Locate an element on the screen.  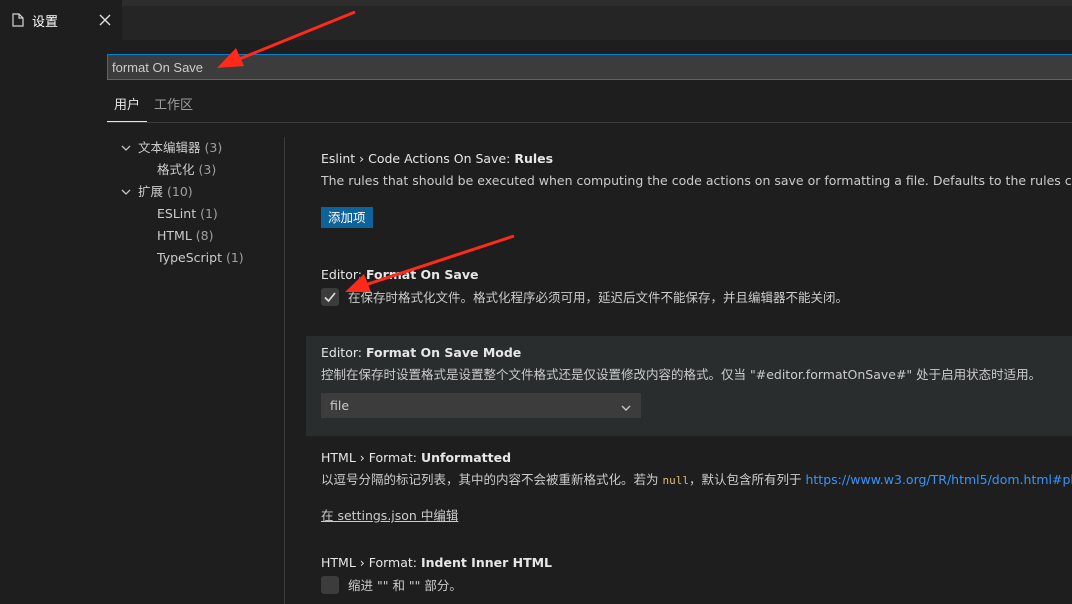
toc-item-typescript: TypeScript (1) is located at coordinates (195, 258).